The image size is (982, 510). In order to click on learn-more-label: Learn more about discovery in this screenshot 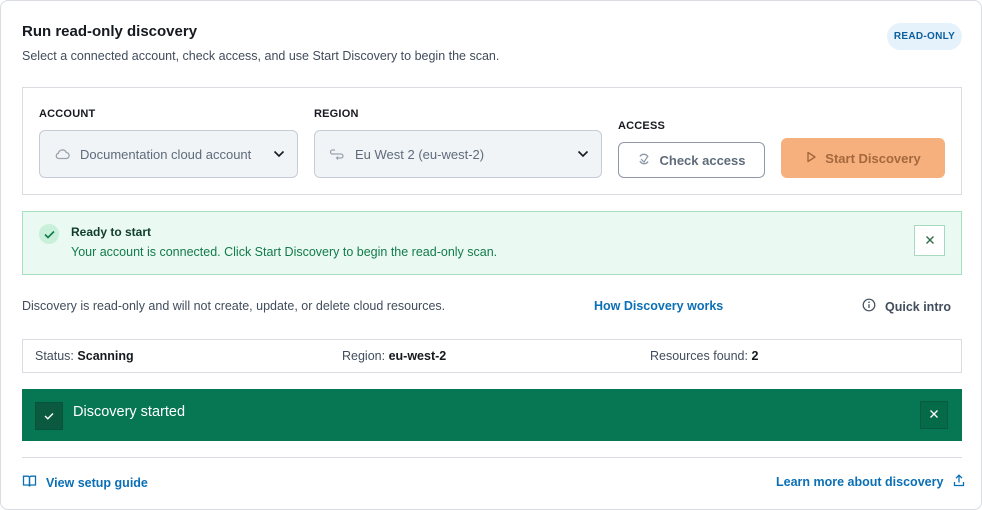, I will do `click(860, 482)`.